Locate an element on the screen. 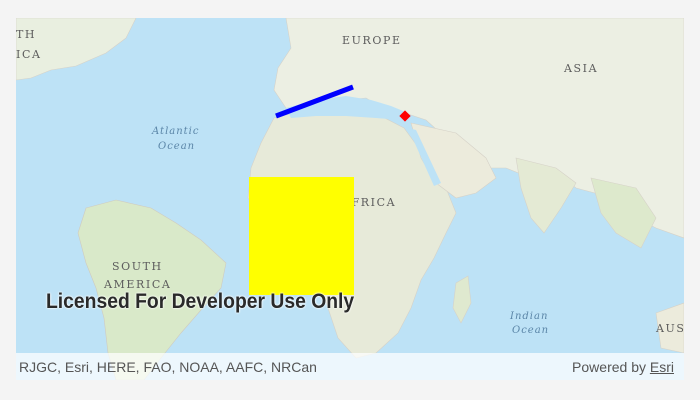  powered-by: Powered by Esri is located at coordinates (623, 367).